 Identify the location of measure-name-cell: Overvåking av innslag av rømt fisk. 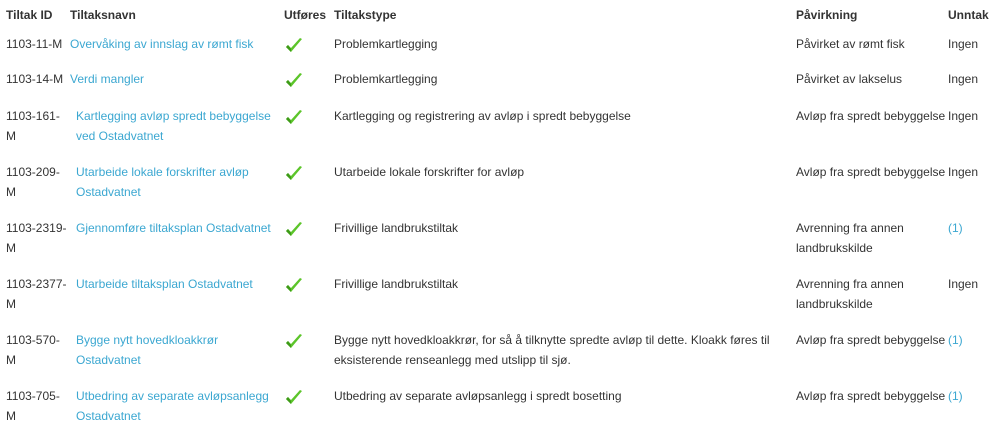
(177, 50).